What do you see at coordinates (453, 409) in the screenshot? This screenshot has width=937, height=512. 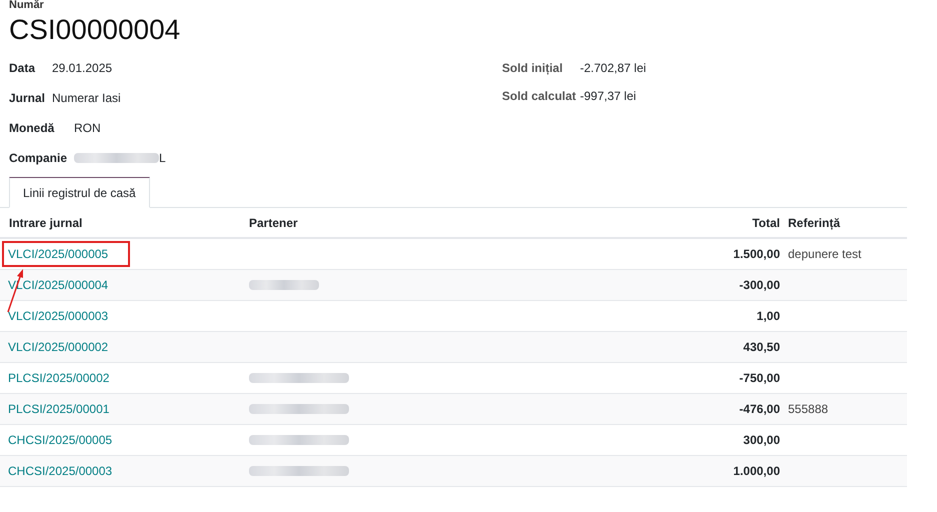 I see `table-row: PLCSI/2025/00001 -476,00 555888` at bounding box center [453, 409].